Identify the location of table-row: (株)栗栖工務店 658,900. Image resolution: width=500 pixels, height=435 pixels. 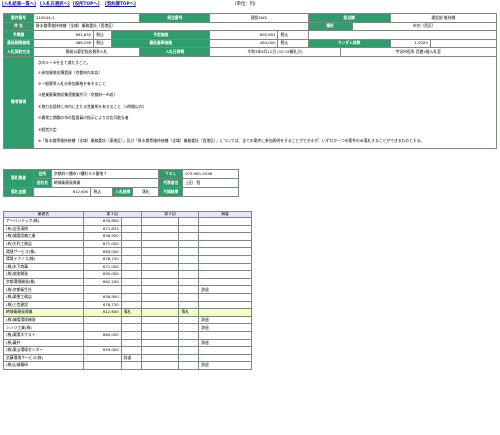
(127, 297).